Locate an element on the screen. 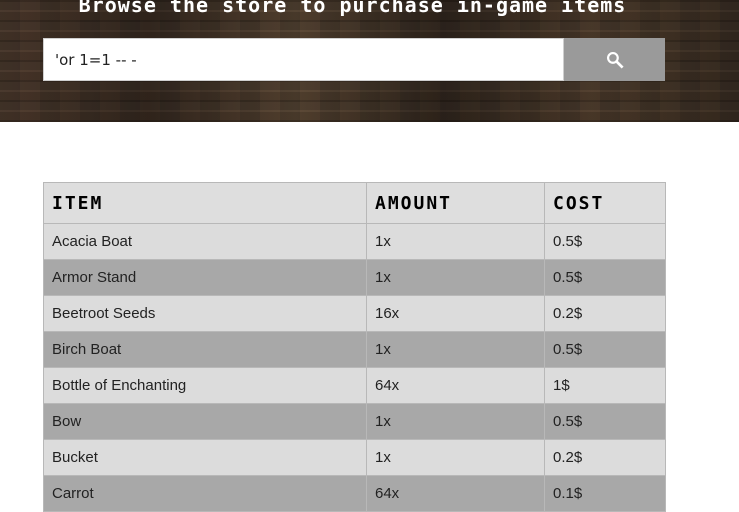  table-row: Beetroot Seeds 16x 0.2$ is located at coordinates (354, 313).